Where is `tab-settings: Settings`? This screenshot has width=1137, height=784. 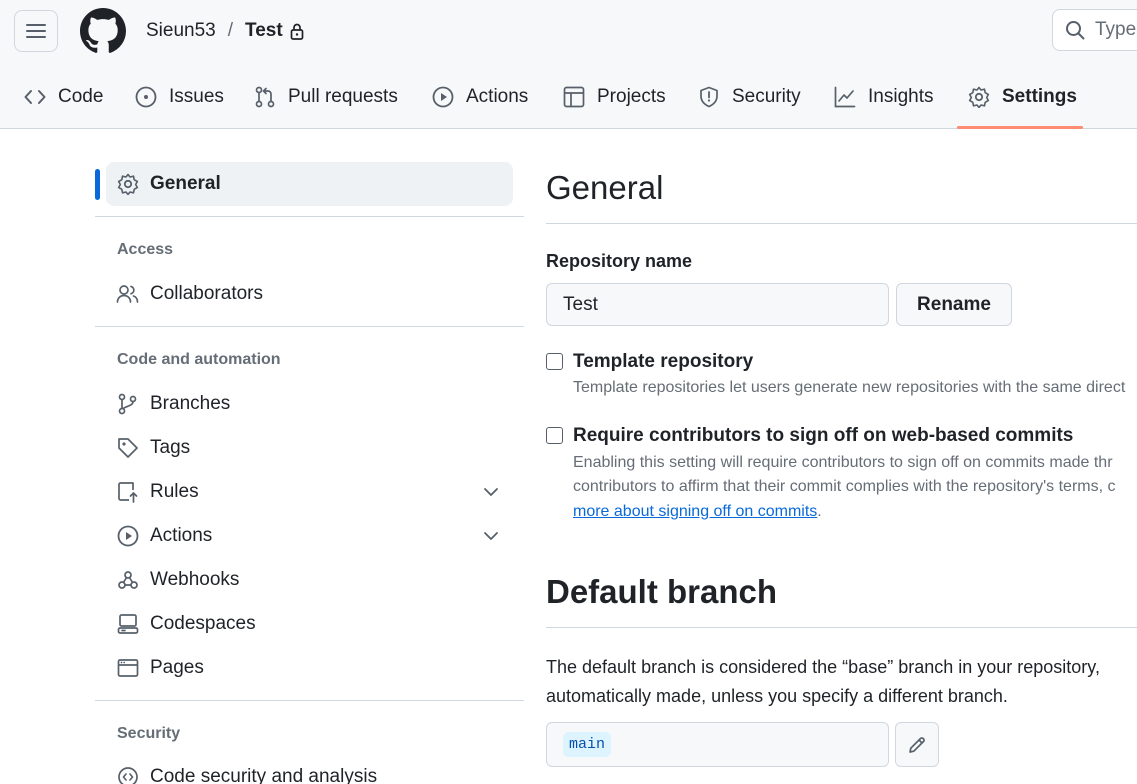
tab-settings: Settings is located at coordinates (1022, 97).